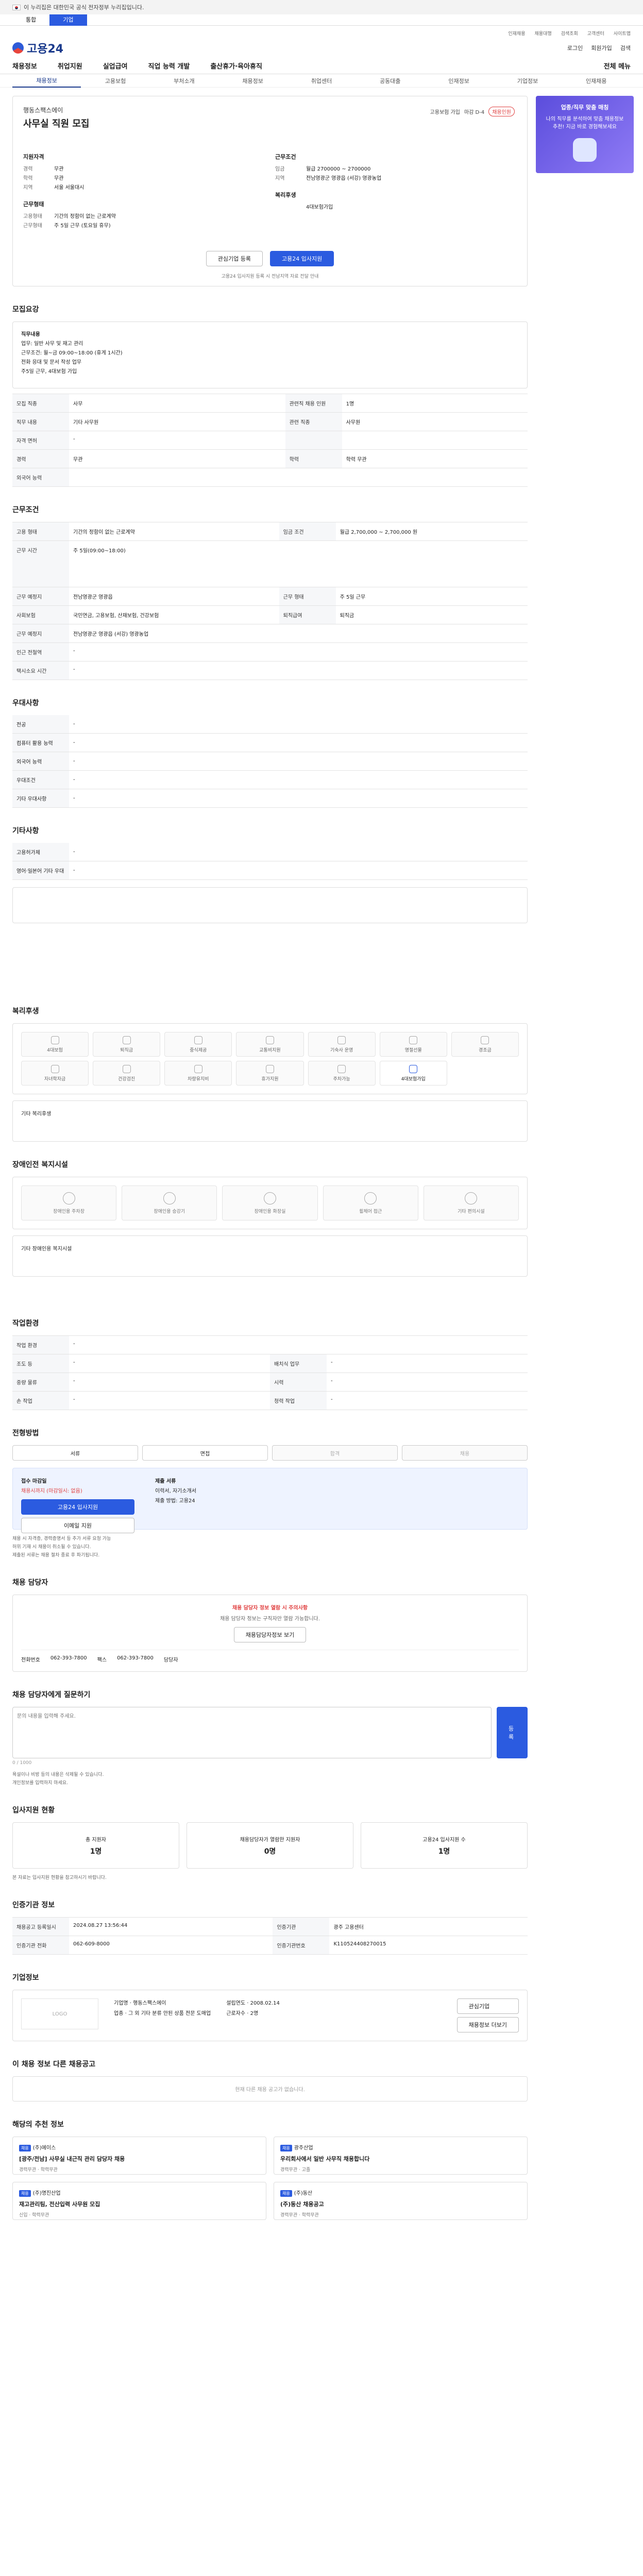 The image size is (643, 2576). What do you see at coordinates (175, 1501) in the screenshot?
I see `docs-method: 제출 방법: 고용24` at bounding box center [175, 1501].